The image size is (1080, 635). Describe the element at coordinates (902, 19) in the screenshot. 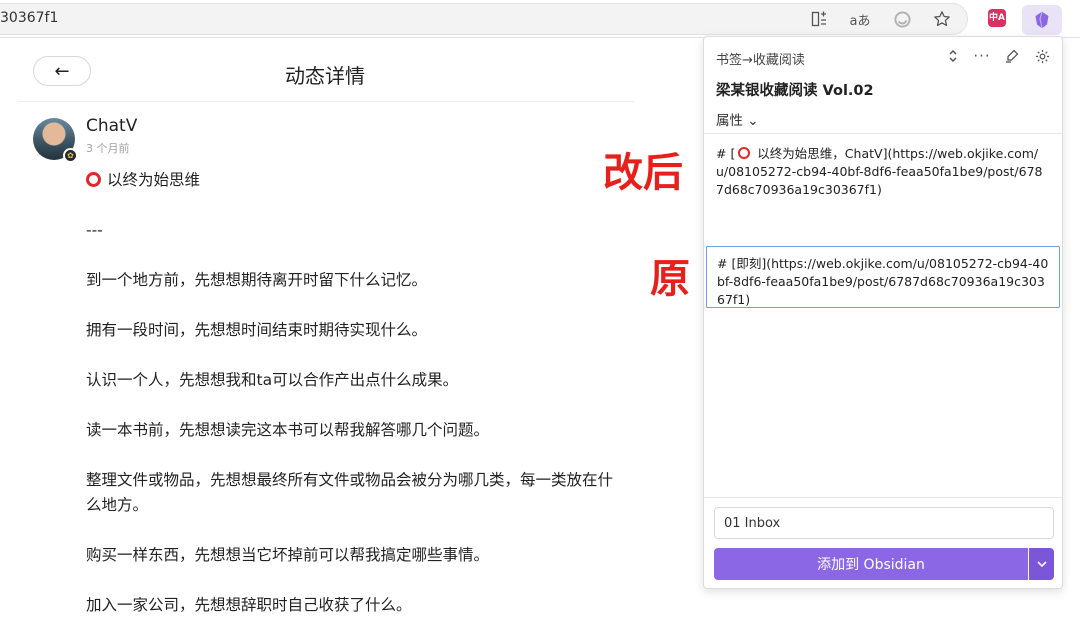

I see `edge-sync-icon` at that location.